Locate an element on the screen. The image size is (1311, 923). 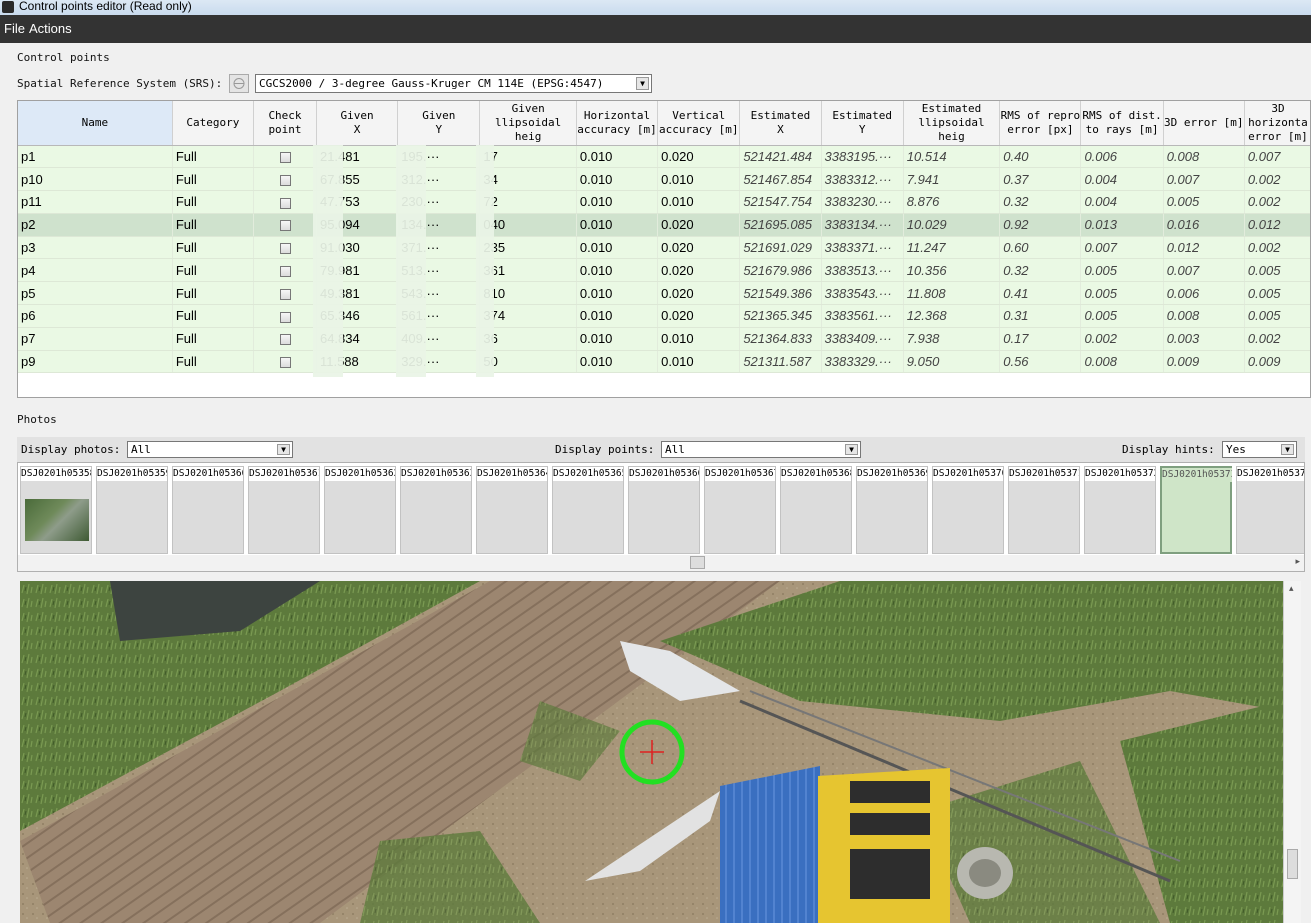
photo-thumbnail: DSJ0201h05362 is located at coordinates (360, 510).